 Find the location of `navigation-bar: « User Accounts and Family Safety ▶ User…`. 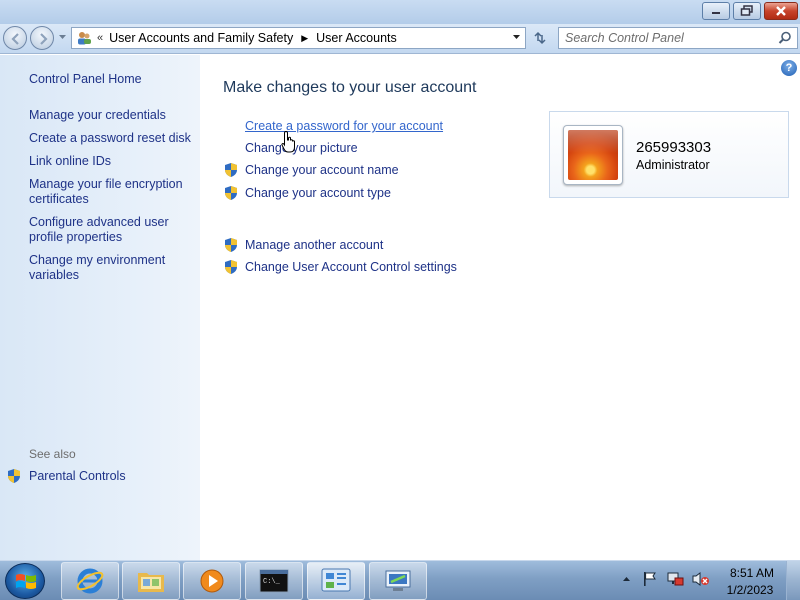

navigation-bar: « User Accounts and Family Safety ▶ User… is located at coordinates (400, 39).